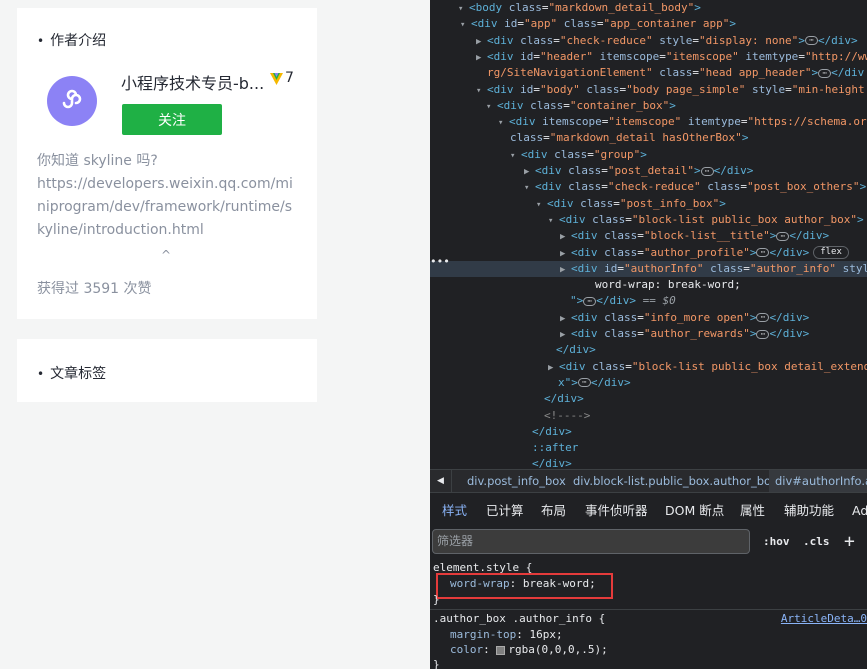 The image size is (867, 669). What do you see at coordinates (466, 649) in the screenshot?
I see `css-property-name: color` at bounding box center [466, 649].